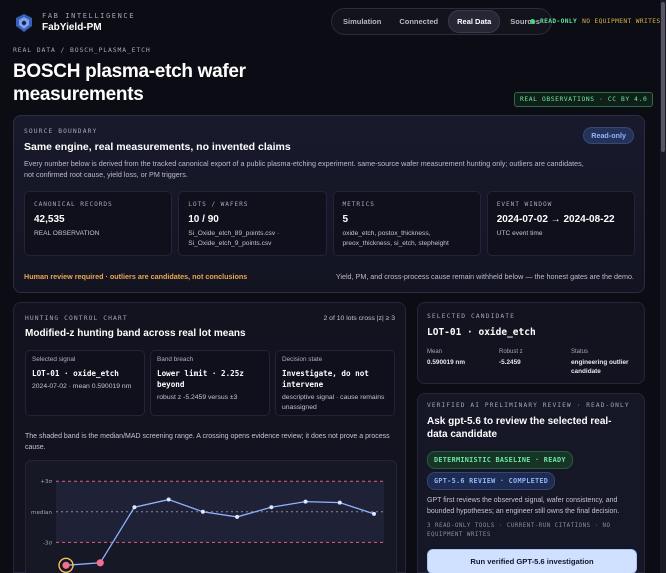 The image size is (666, 573). I want to click on run-investigation-button: Run verified GPT-5.6 investigation, so click(532, 561).